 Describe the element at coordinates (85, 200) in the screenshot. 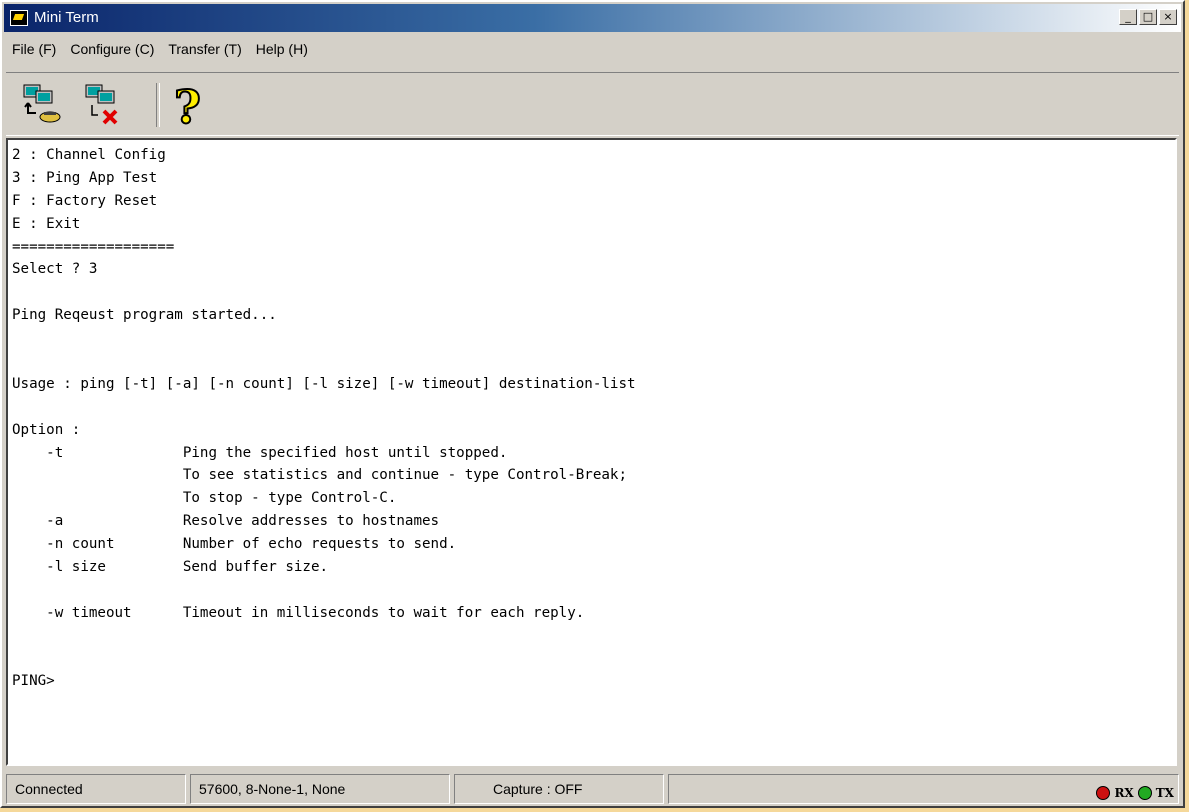

I see `terminal-line: F : Factory Reset` at that location.